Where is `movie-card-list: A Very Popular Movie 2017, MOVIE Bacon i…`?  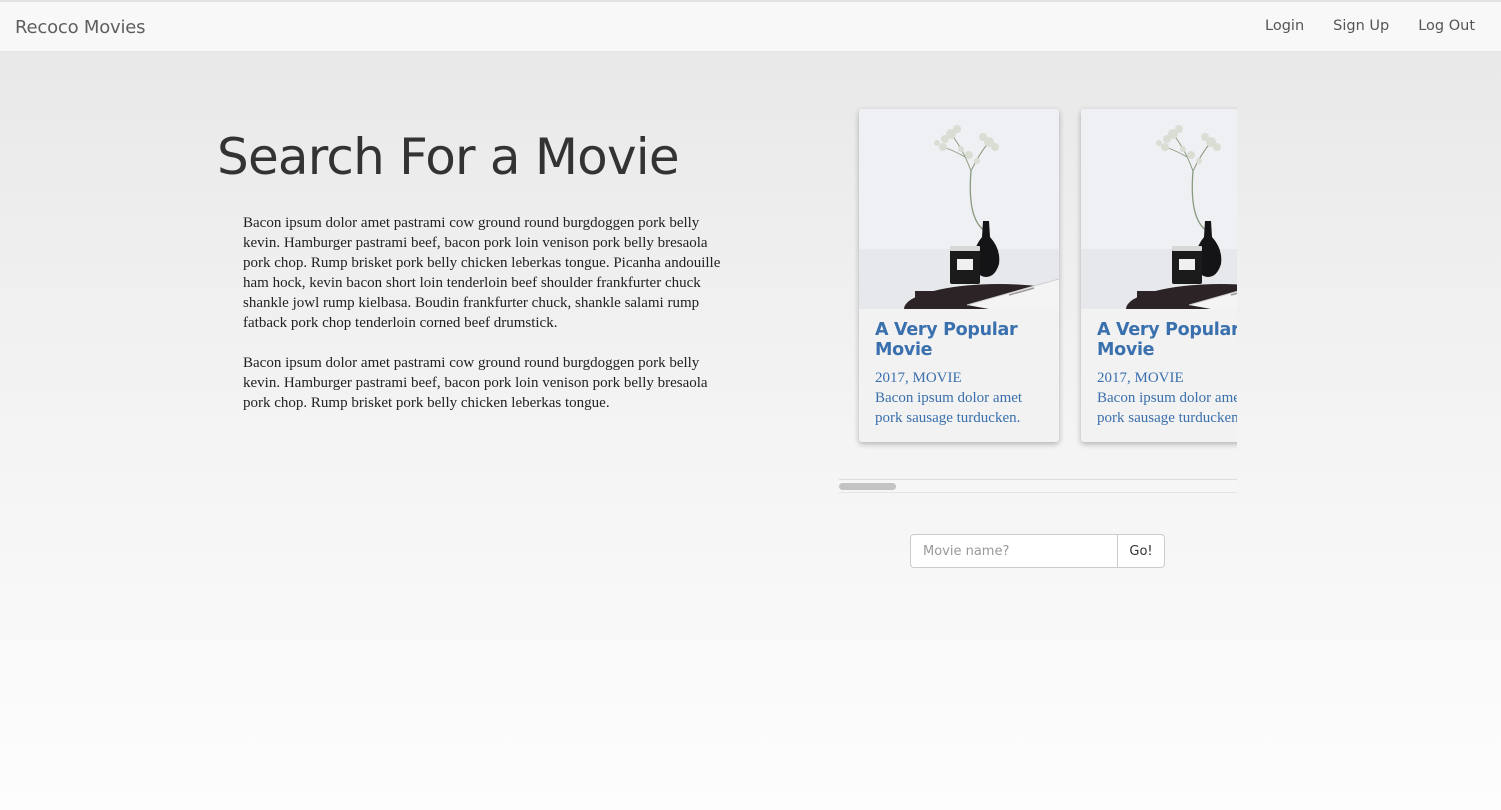
movie-card-list: A Very Popular Movie 2017, MOVIE Bacon i… is located at coordinates (1048, 275).